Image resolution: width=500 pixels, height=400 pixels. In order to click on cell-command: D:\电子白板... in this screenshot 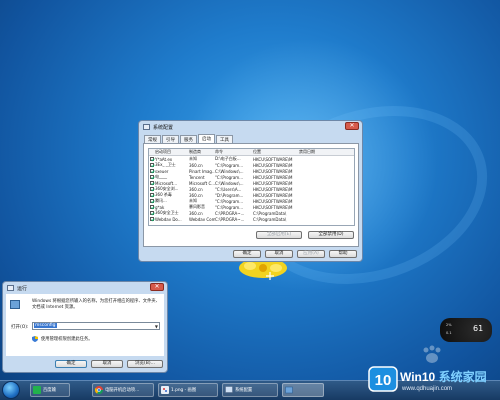, I will do `click(228, 158)`.